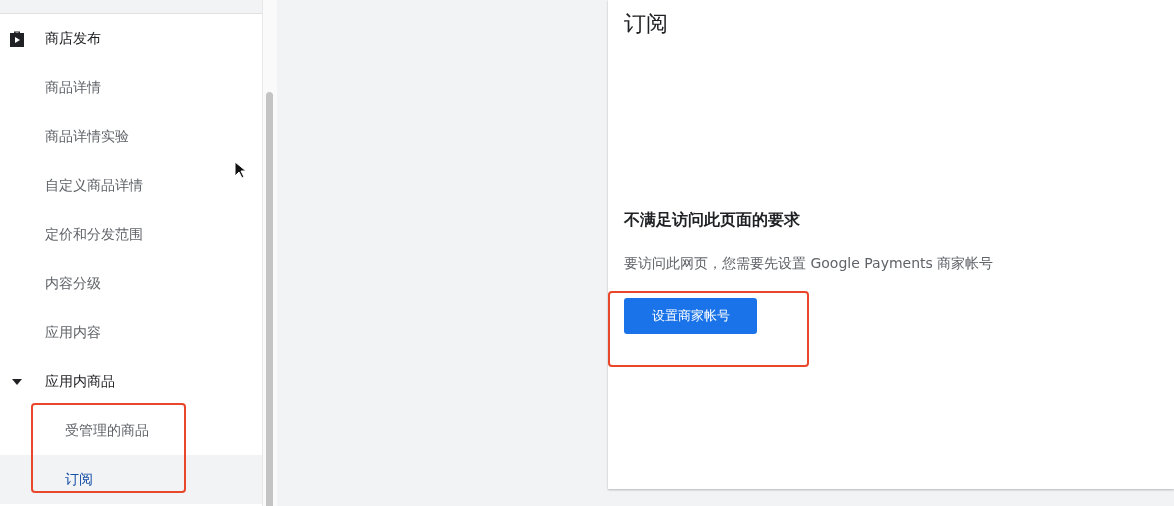 This screenshot has height=506, width=1174. Describe the element at coordinates (269, 299) in the screenshot. I see `scrollbar-thumb` at that location.